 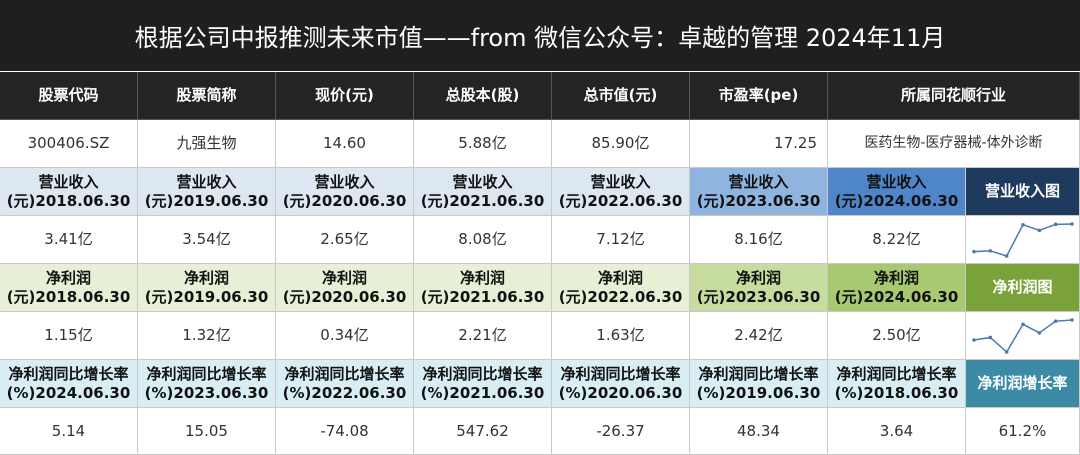 What do you see at coordinates (483, 144) in the screenshot?
I see `stock-shares: 5.88亿` at bounding box center [483, 144].